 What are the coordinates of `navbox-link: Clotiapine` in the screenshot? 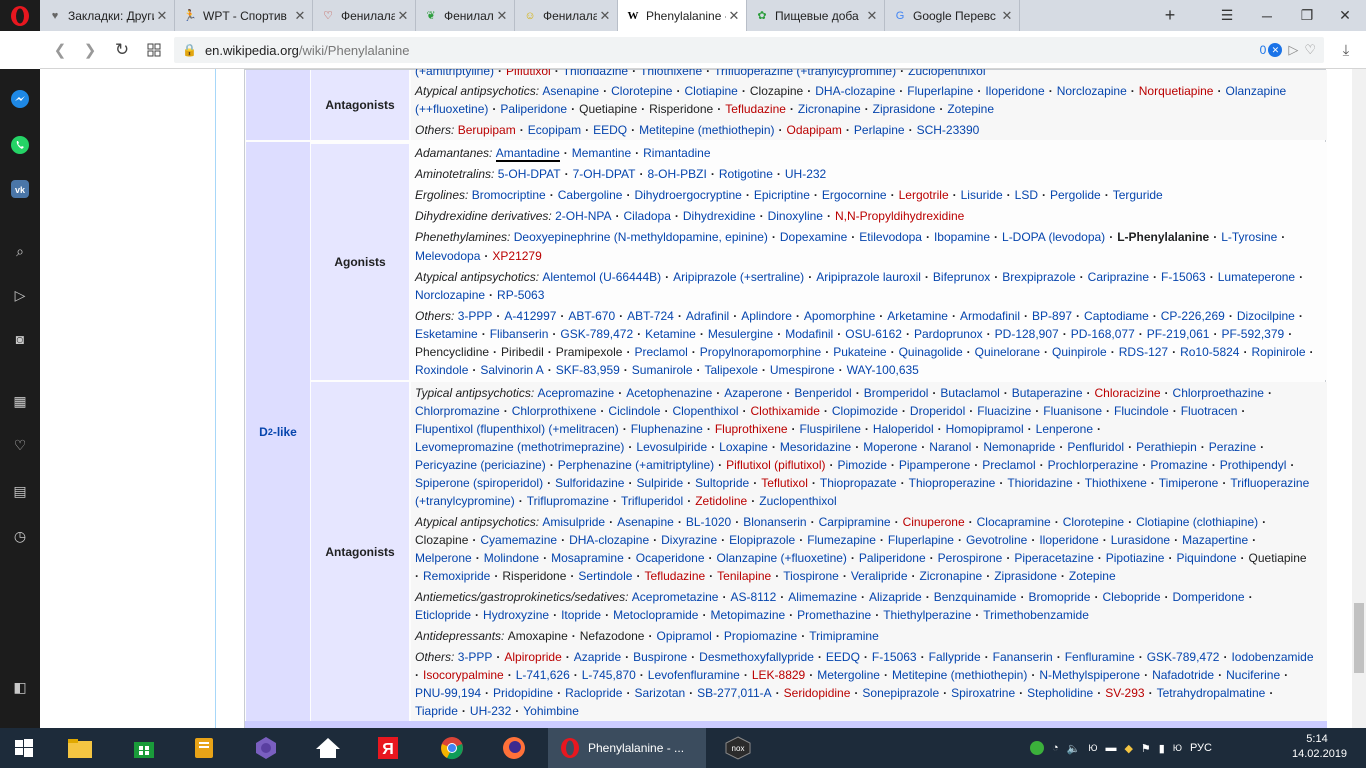 It's located at (710, 91).